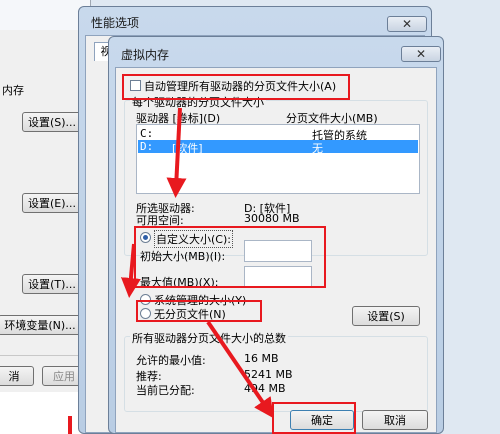 The height and width of the screenshot is (434, 500). Describe the element at coordinates (176, 152) in the screenshot. I see `arrow-to-custom-size` at that location.